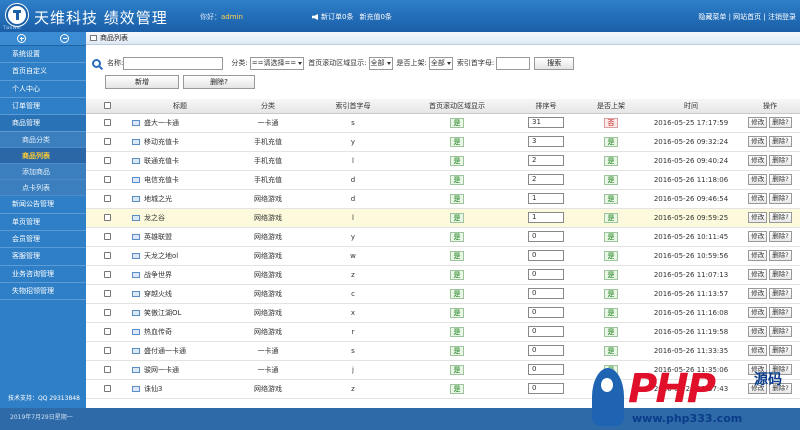  I want to click on new-orders-link: 新订单0条, so click(337, 17).